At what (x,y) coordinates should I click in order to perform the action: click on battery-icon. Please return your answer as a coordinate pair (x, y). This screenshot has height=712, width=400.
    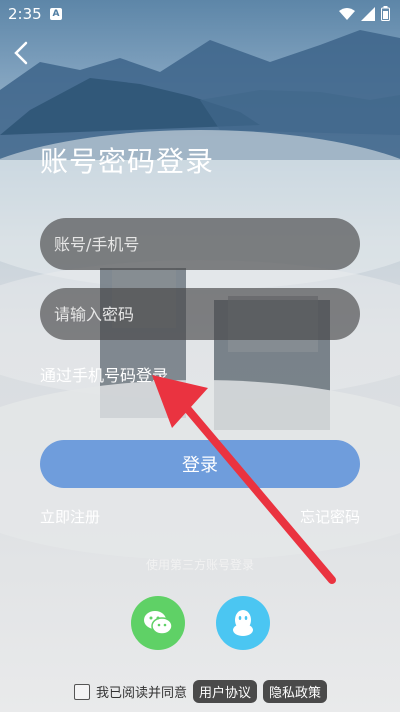
    Looking at the image, I should click on (385, 13).